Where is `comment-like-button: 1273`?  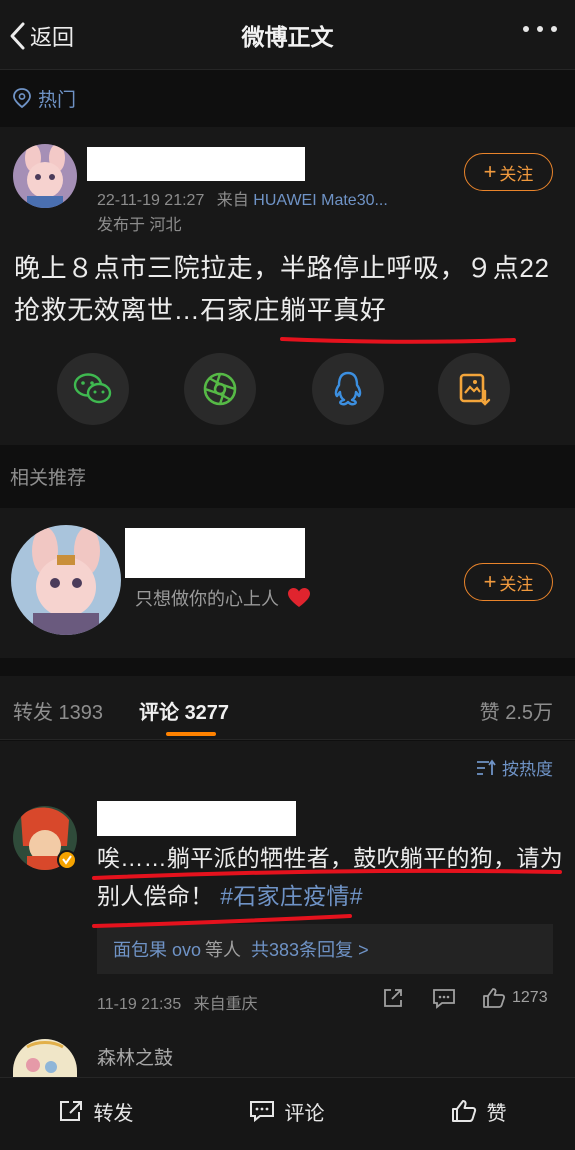
comment-like-button: 1273 is located at coordinates (515, 998).